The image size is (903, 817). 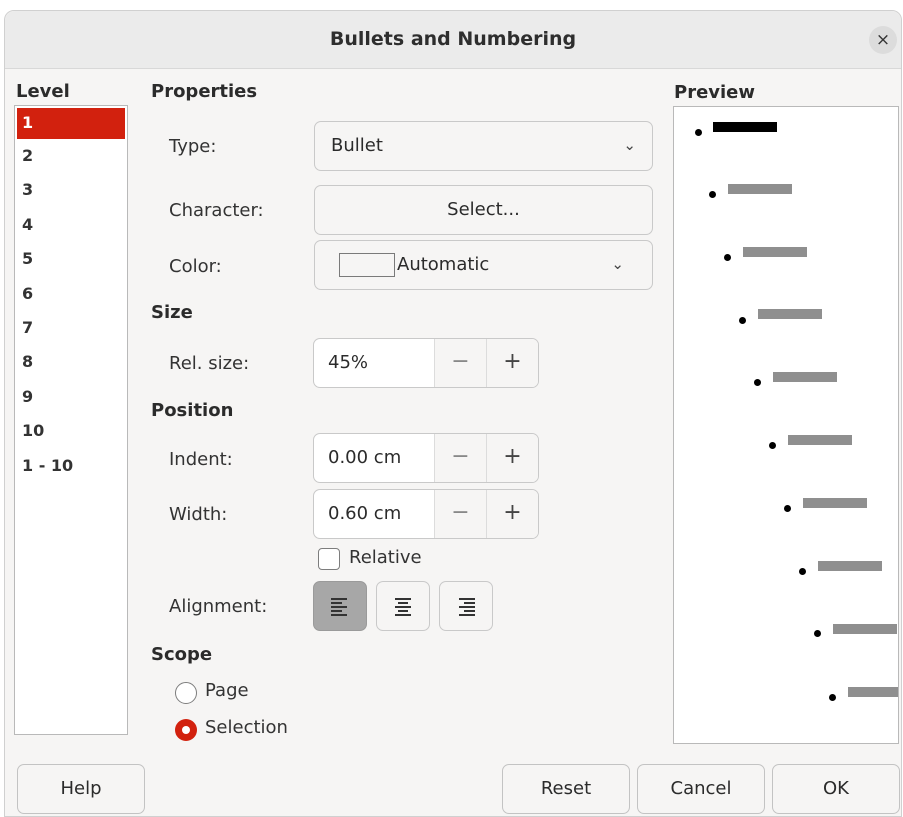 I want to click on level-item-6: 6, so click(x=71, y=294).